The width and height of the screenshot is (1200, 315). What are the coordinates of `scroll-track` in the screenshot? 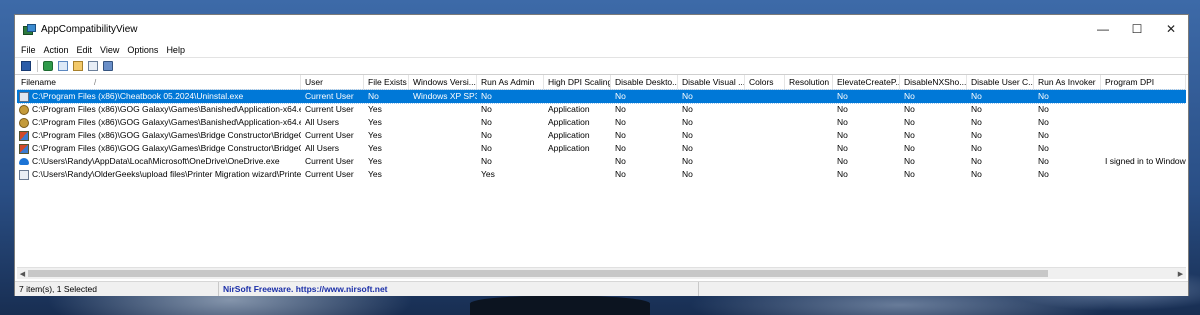 It's located at (601, 273).